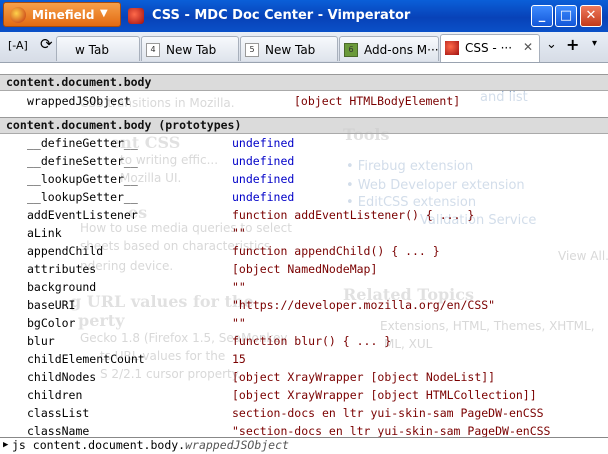  What do you see at coordinates (92, 50) in the screenshot?
I see `tab-label: w Tab` at bounding box center [92, 50].